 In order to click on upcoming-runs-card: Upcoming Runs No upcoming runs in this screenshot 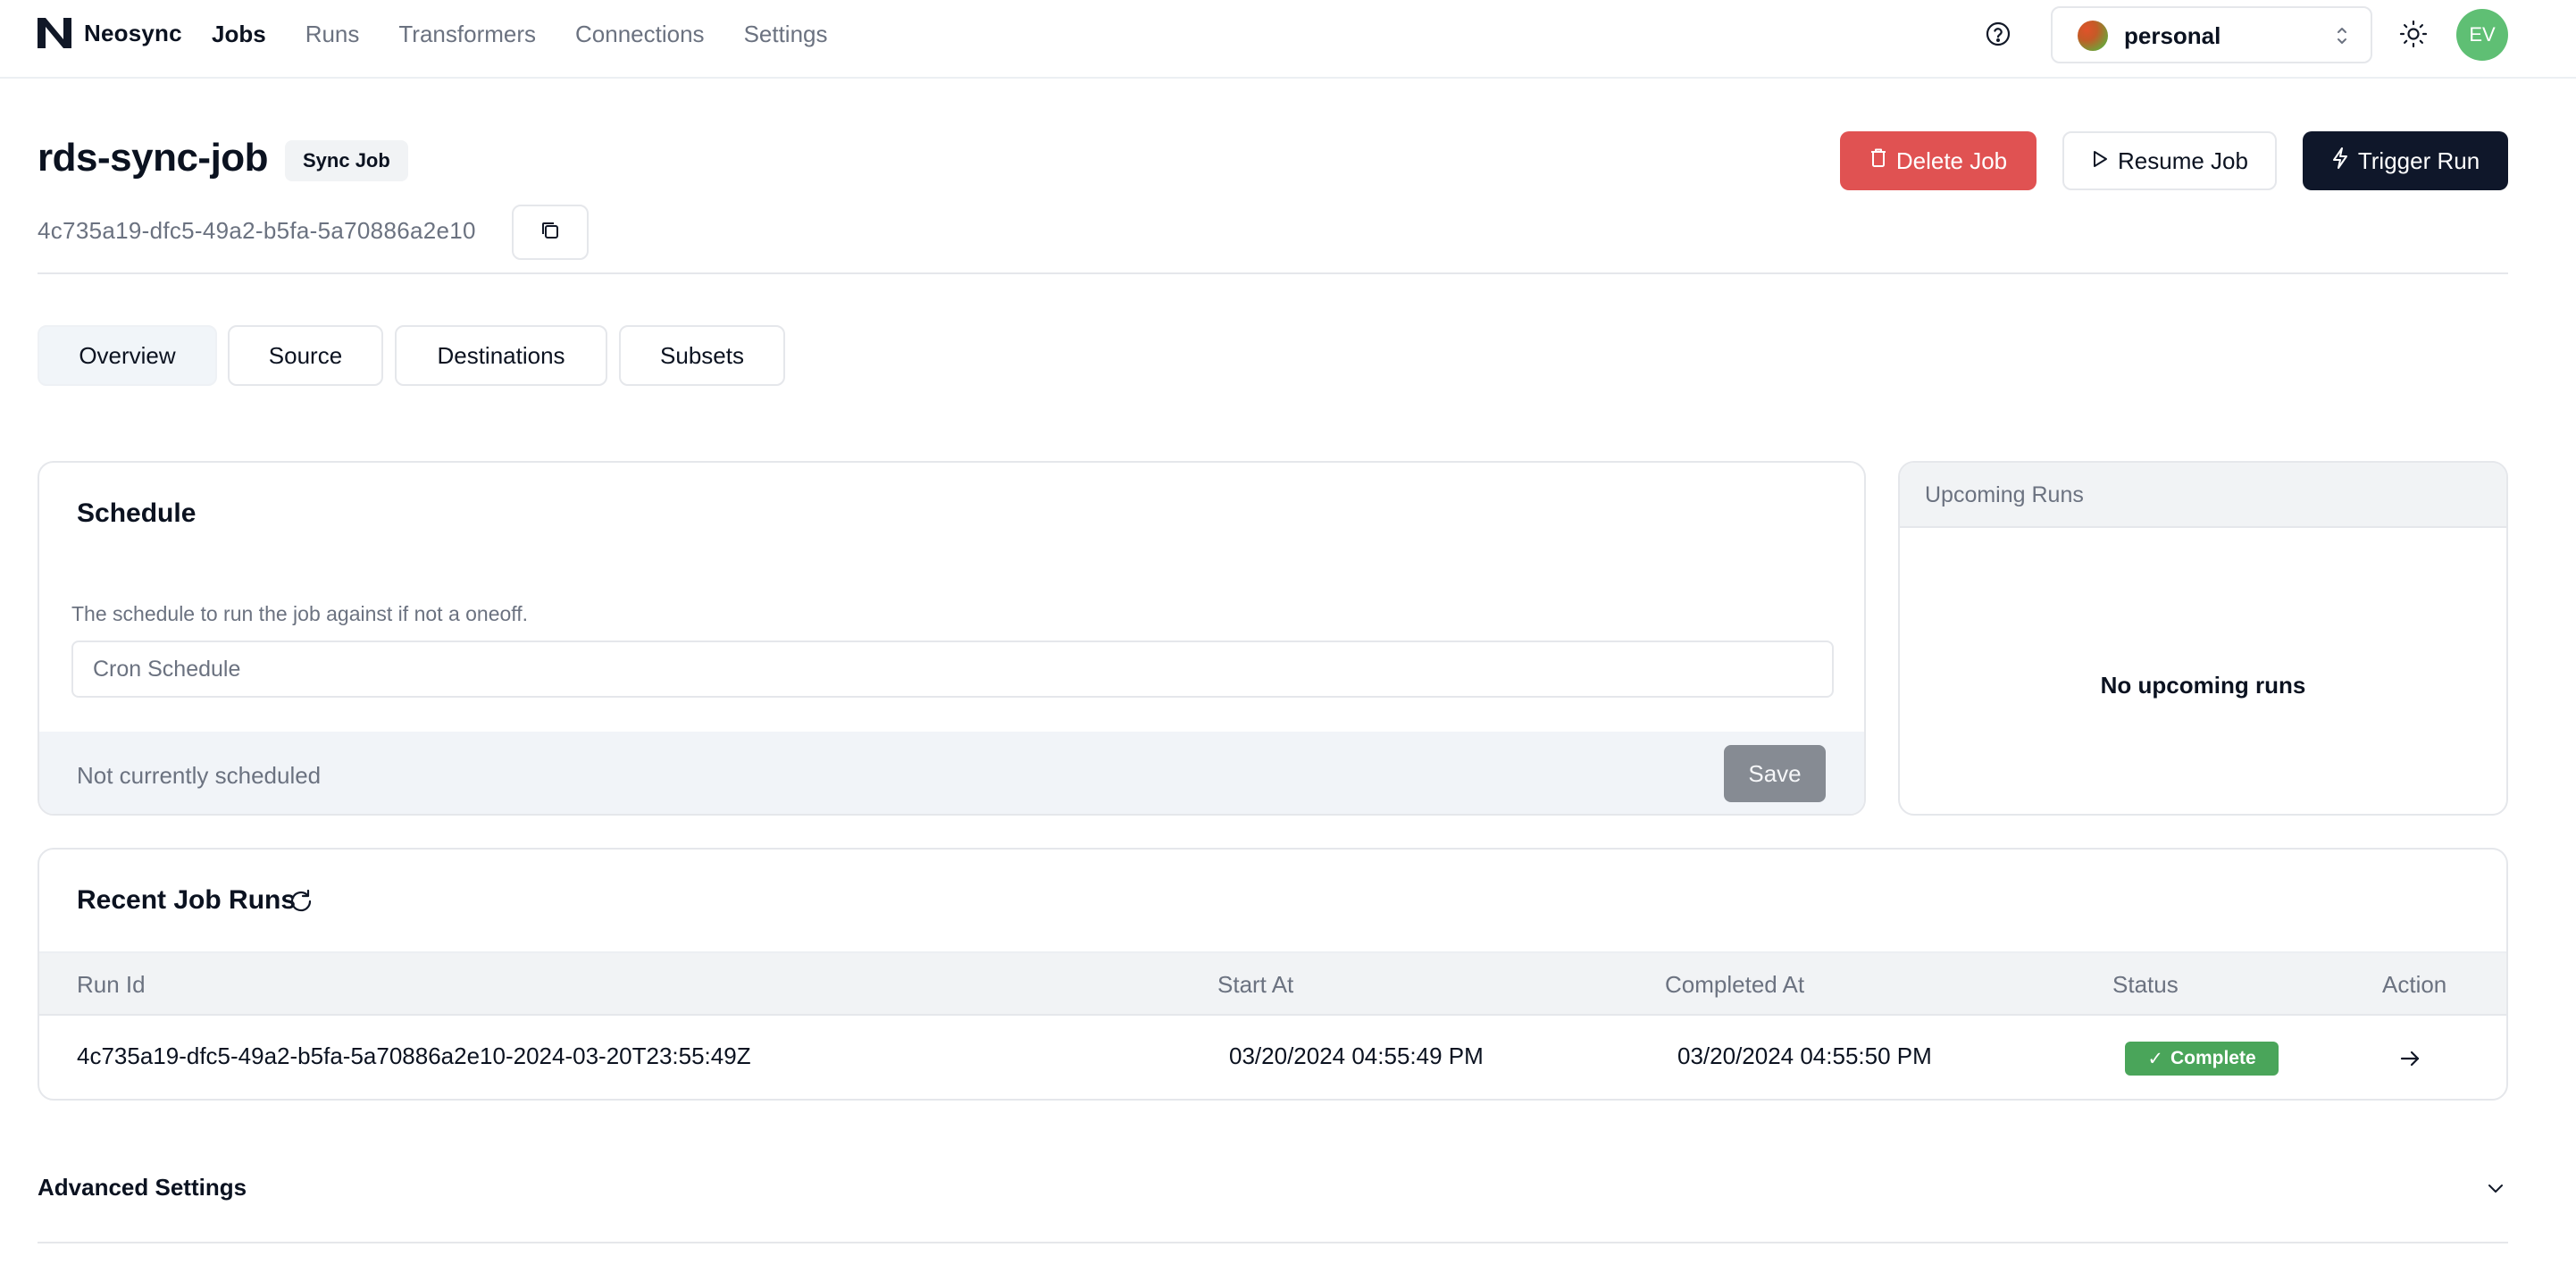, I will do `click(2203, 638)`.